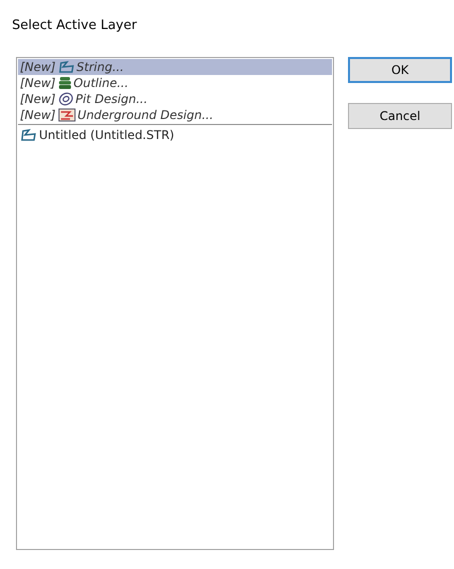 The image size is (454, 569). Describe the element at coordinates (65, 83) in the screenshot. I see `stack-icon` at that location.